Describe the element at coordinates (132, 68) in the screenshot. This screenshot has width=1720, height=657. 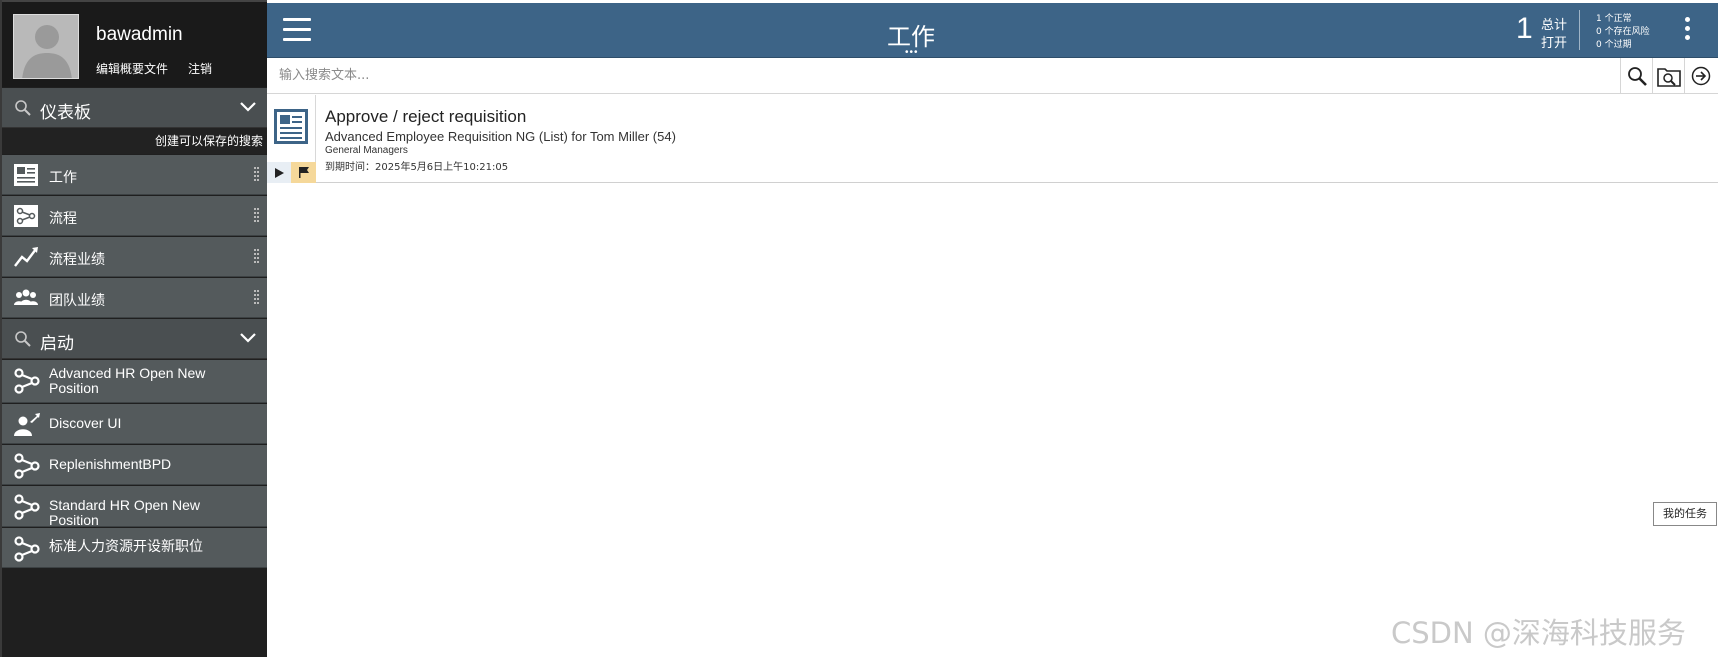
I see `edit-profile-link: 编辑概要文件` at that location.